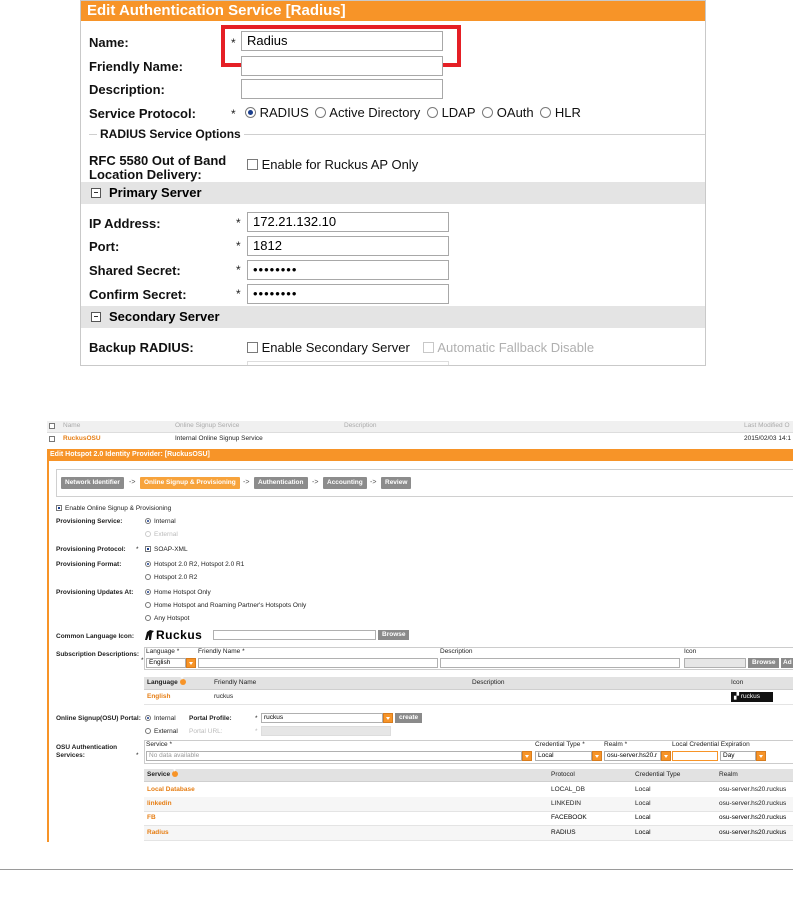 This screenshot has width=793, height=899. Describe the element at coordinates (294, 635) in the screenshot. I see `icon-file-input` at that location.